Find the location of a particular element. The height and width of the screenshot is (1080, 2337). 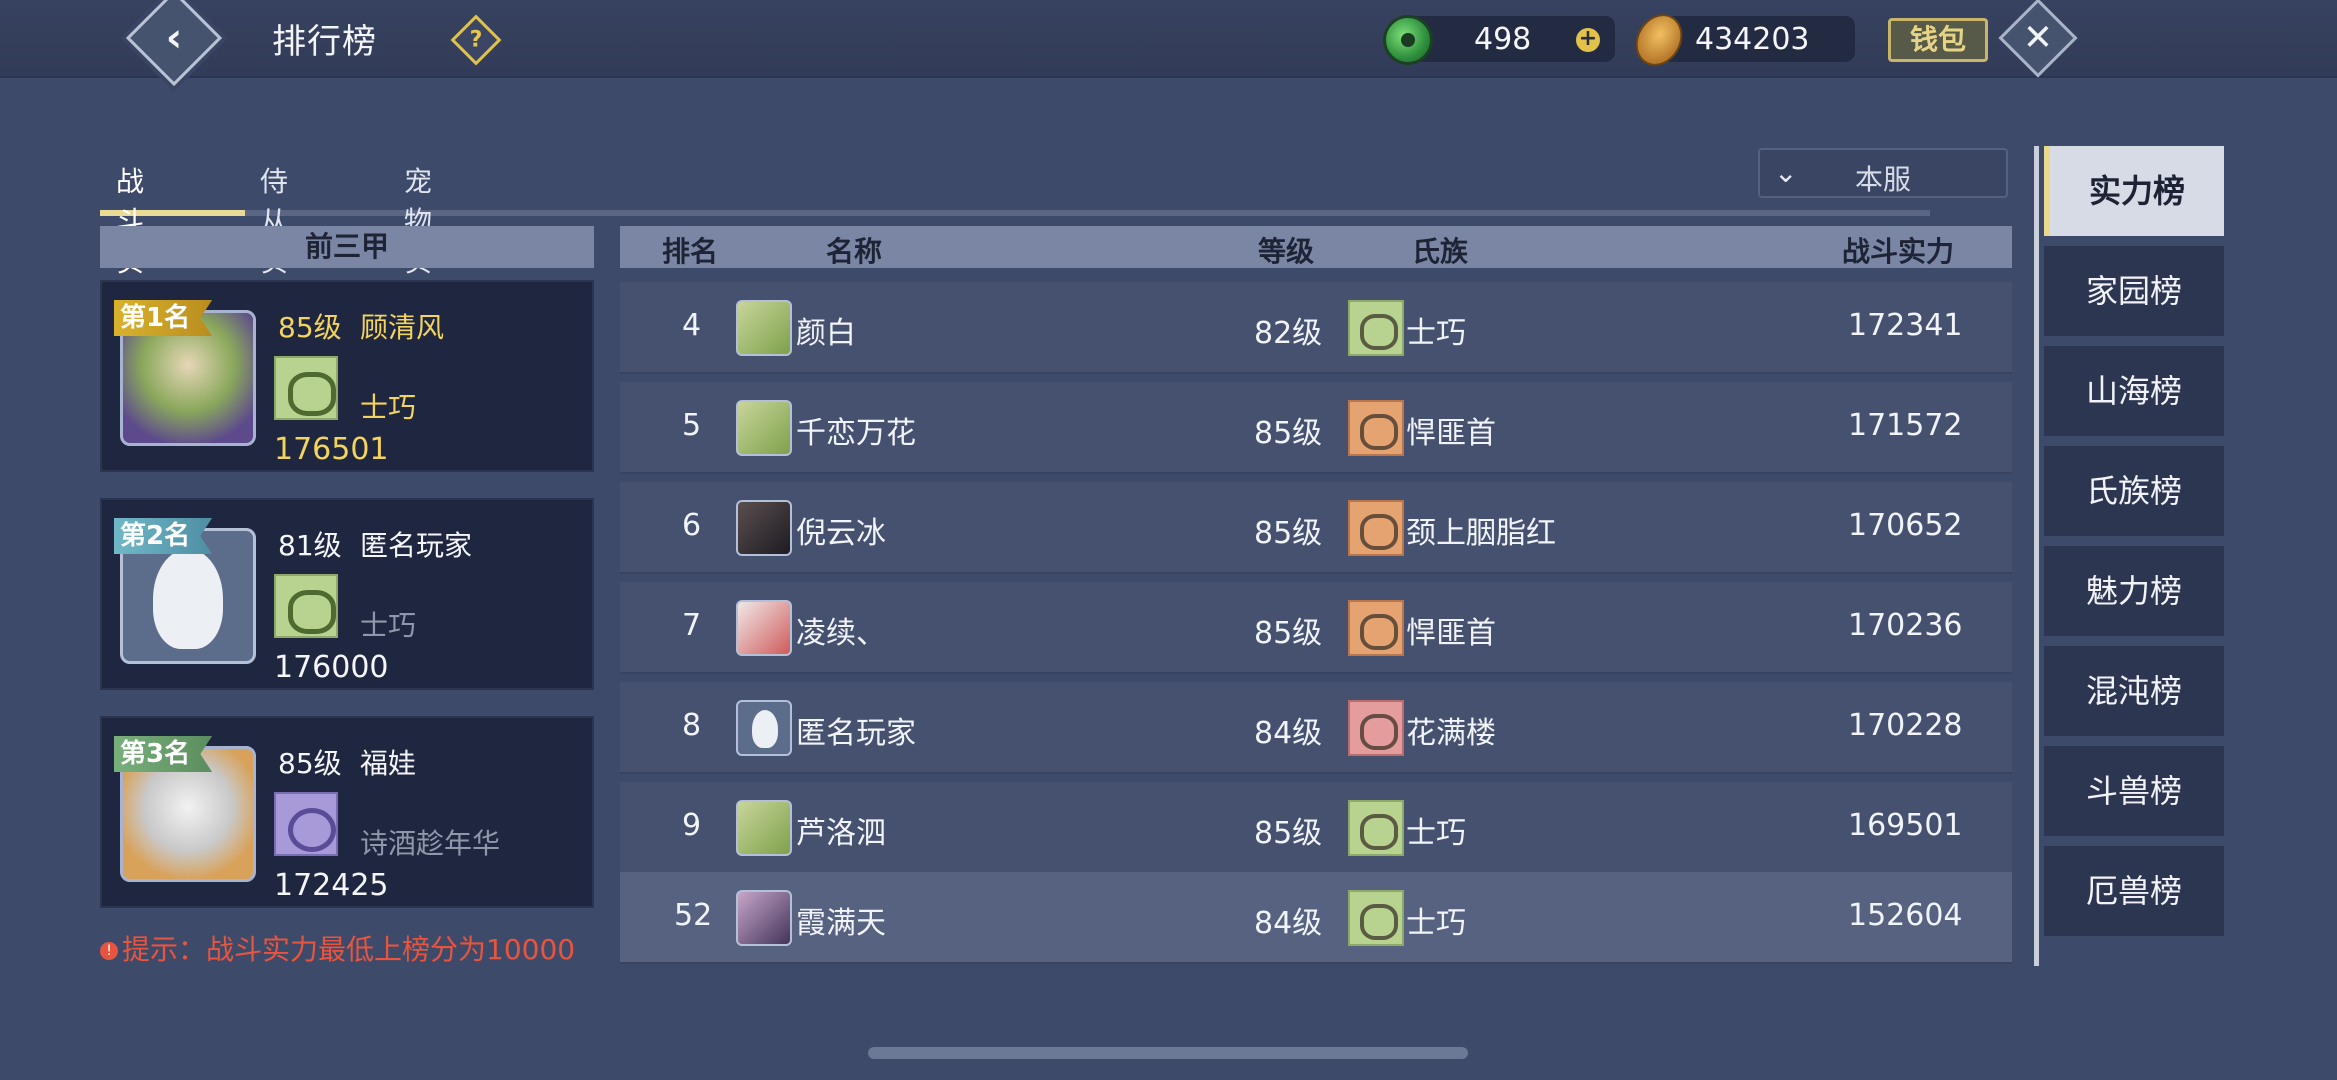

row-rank: 6 is located at coordinates (692, 525).